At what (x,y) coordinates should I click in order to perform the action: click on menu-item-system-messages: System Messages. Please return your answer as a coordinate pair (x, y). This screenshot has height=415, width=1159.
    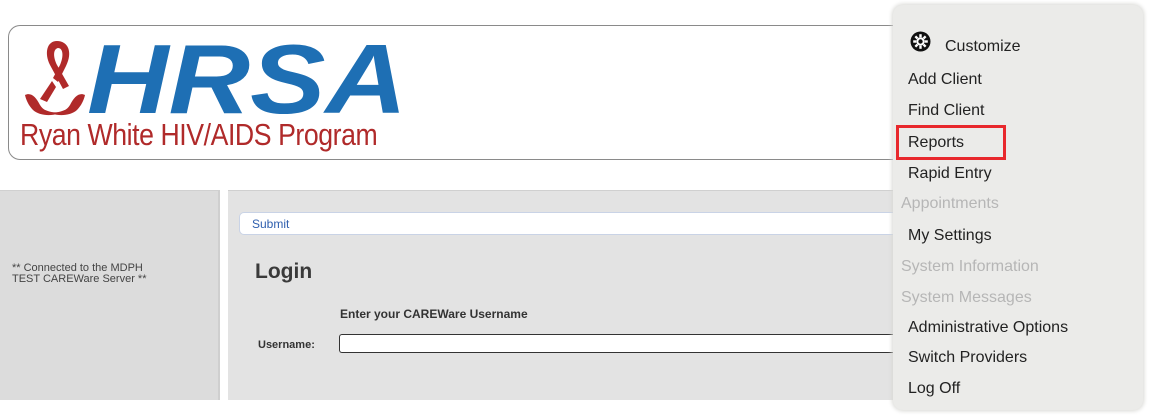
    Looking at the image, I should click on (966, 297).